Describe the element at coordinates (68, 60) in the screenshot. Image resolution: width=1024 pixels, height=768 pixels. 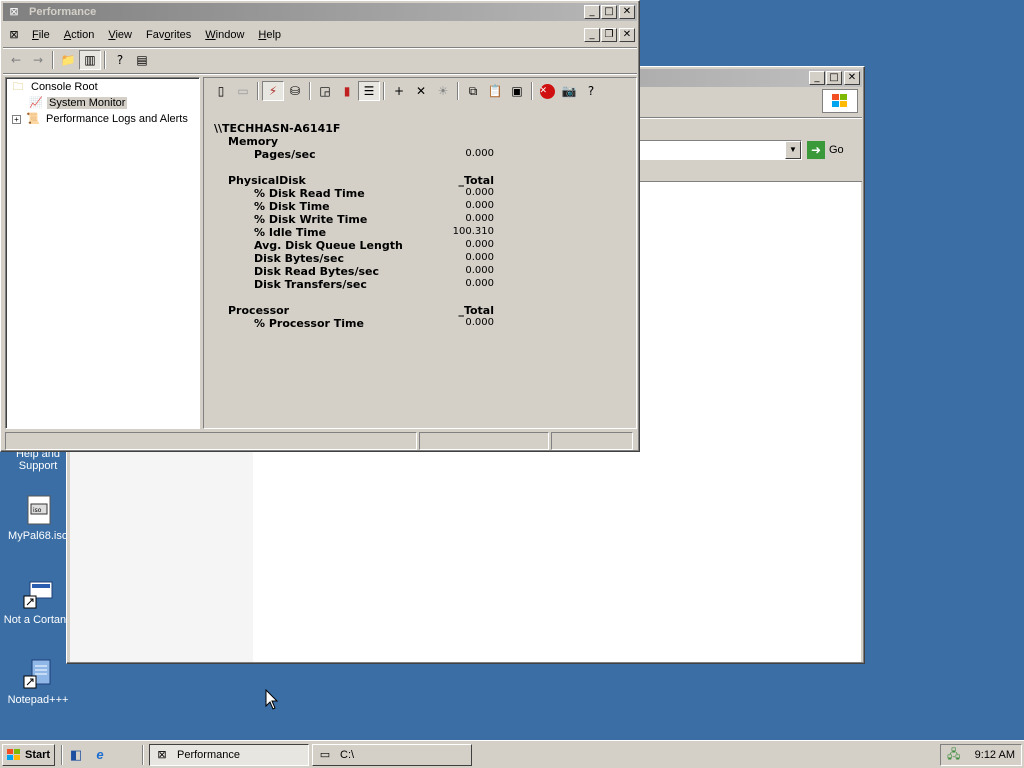
I see `up-folder-icon: 📁` at that location.